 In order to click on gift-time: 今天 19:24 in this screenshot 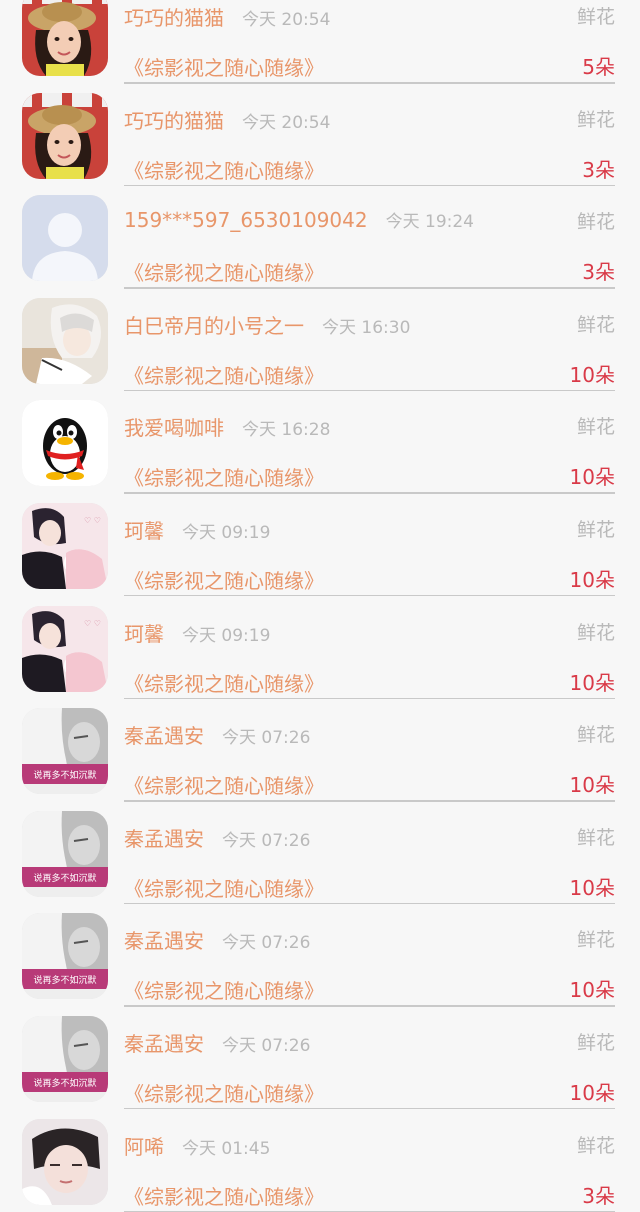, I will do `click(429, 222)`.